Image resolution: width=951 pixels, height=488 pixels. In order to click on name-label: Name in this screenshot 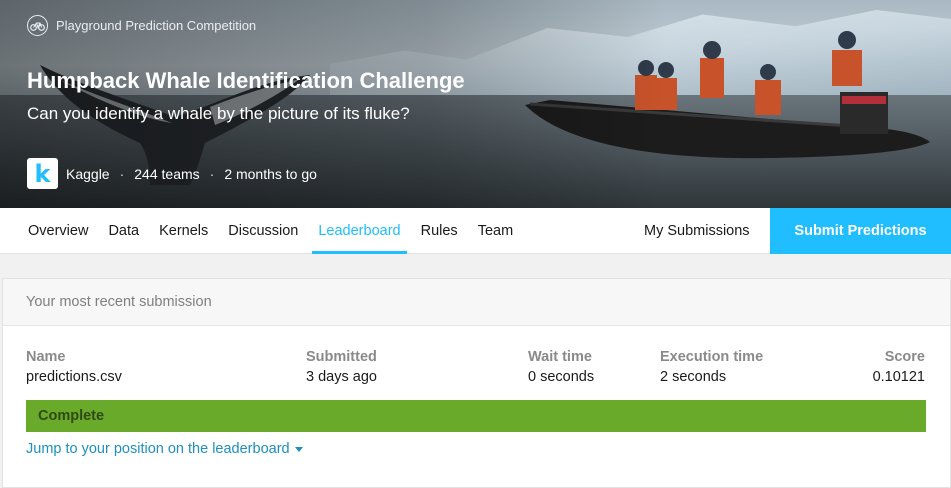, I will do `click(46, 357)`.